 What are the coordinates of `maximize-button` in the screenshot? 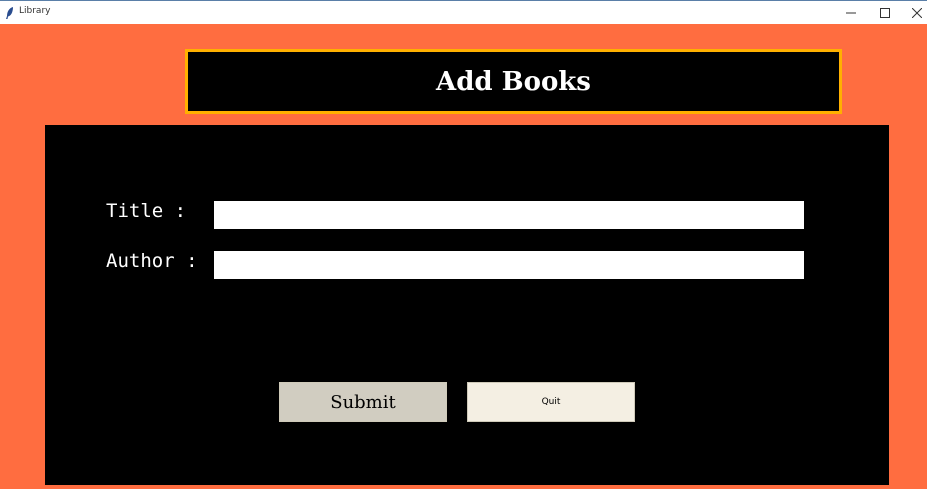 It's located at (885, 12).